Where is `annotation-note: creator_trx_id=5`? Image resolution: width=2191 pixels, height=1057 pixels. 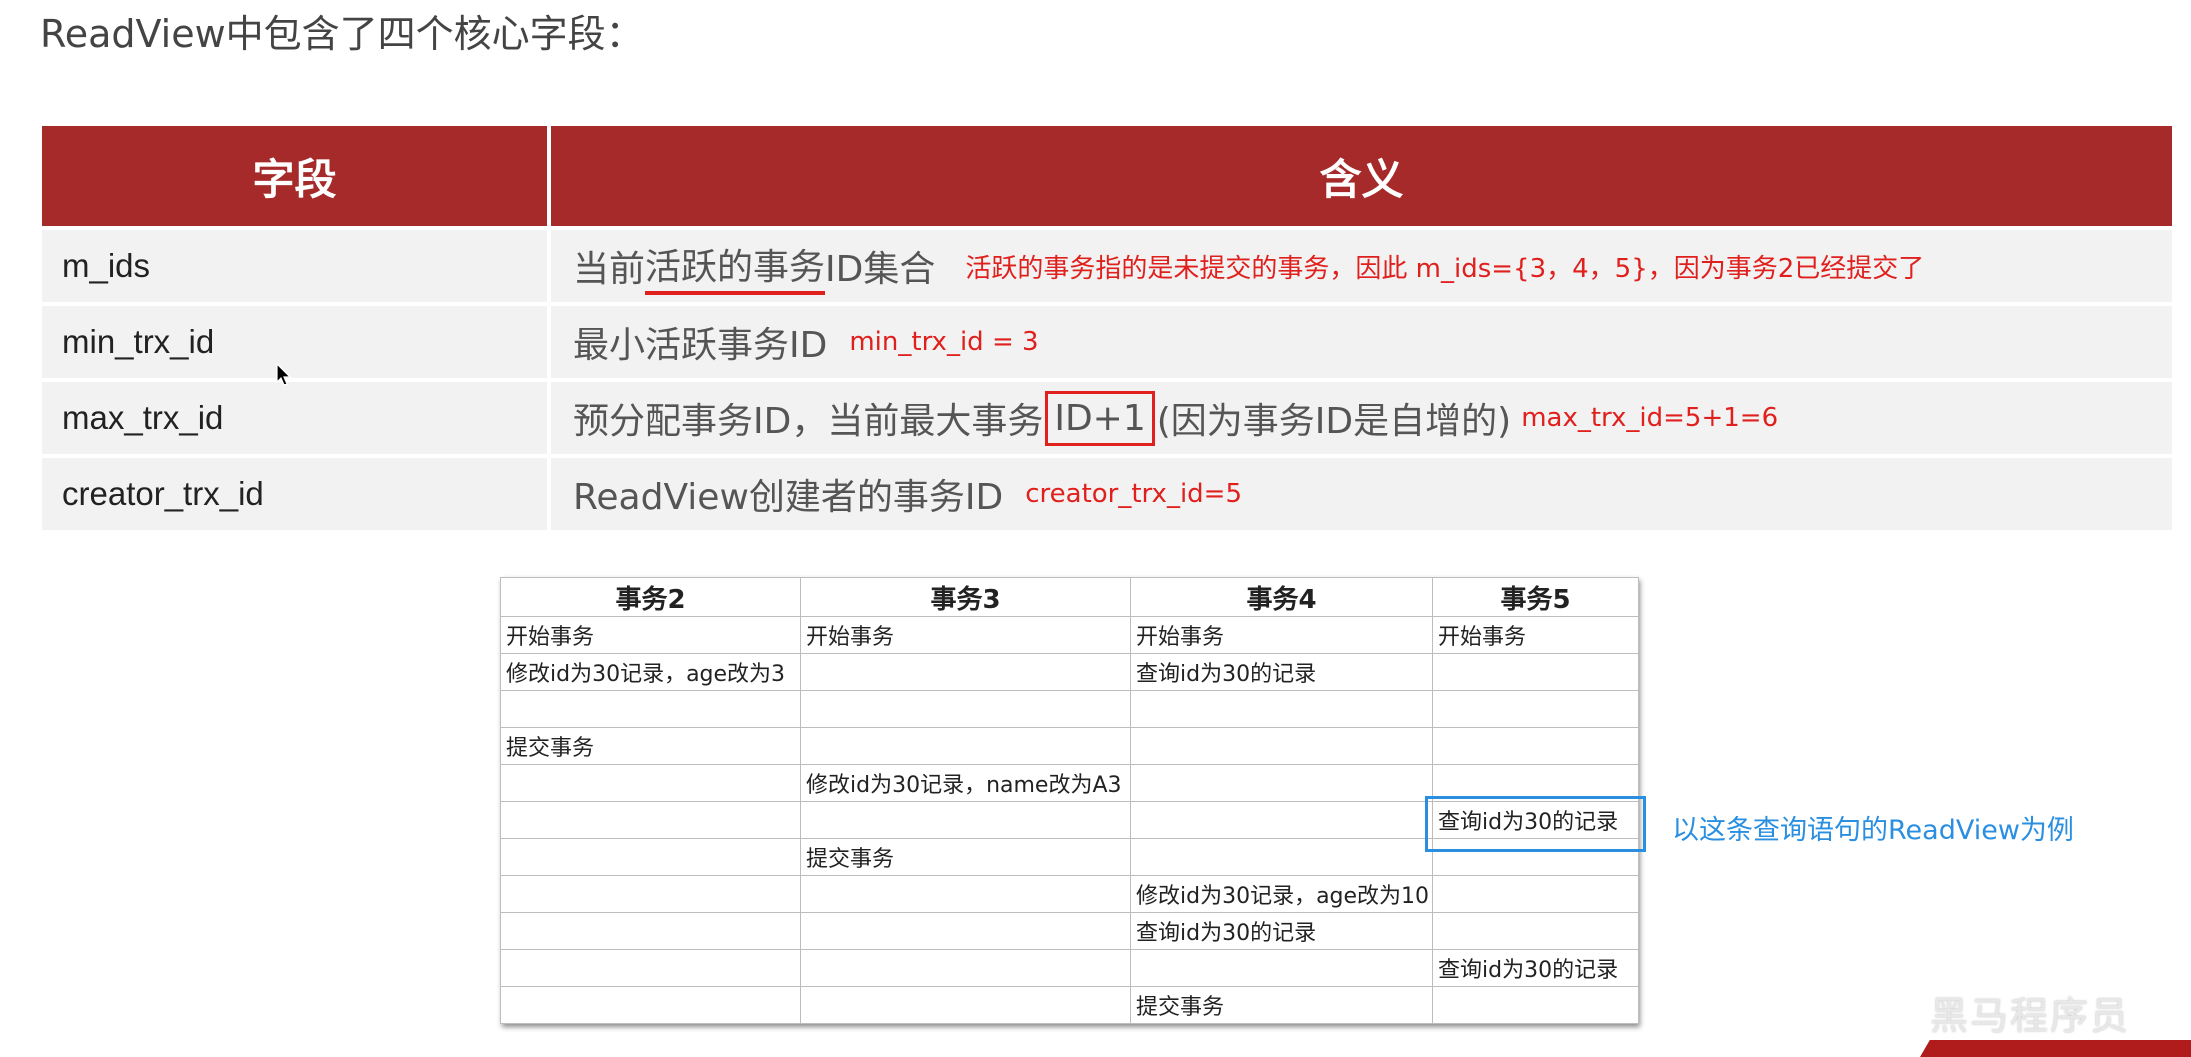 annotation-note: creator_trx_id=5 is located at coordinates (1133, 494).